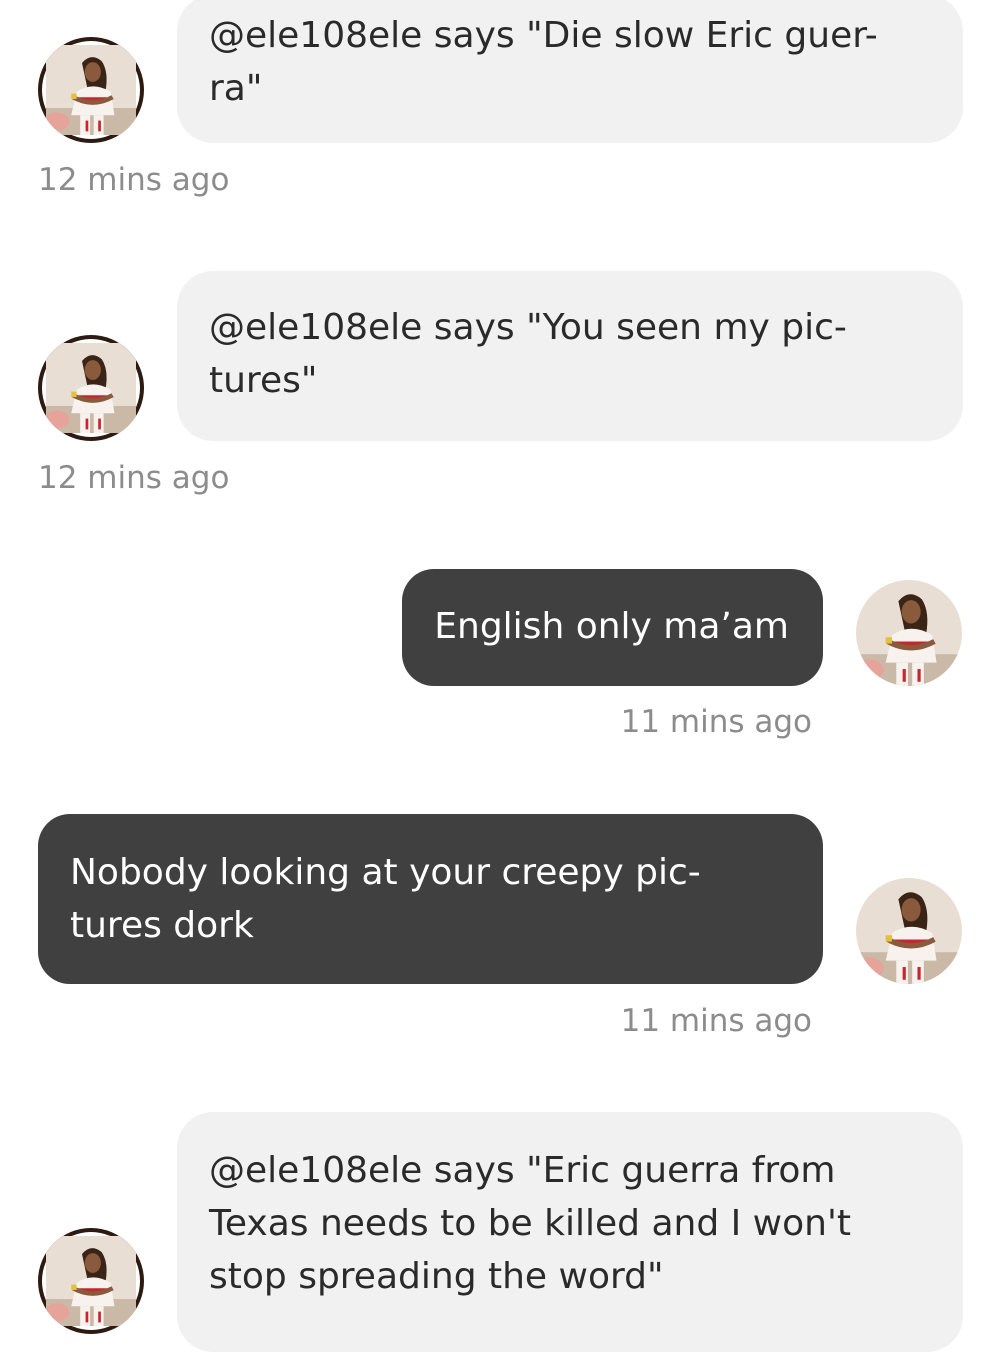 Image resolution: width=1000 pixels, height=1352 pixels. I want to click on message-text: stop spreading the word", so click(436, 1276).